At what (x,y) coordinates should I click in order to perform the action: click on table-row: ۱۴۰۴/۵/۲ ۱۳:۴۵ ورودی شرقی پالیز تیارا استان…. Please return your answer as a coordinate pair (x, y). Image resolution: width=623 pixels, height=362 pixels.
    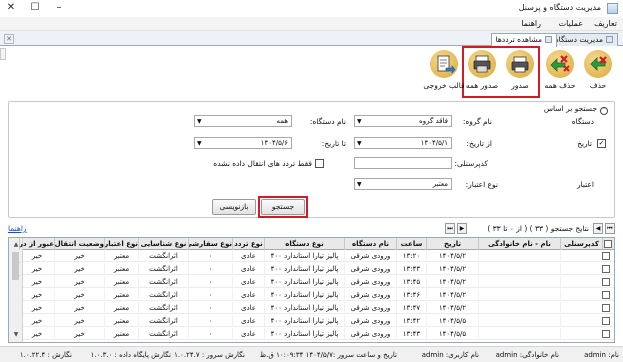
    Looking at the image, I should click on (316, 282).